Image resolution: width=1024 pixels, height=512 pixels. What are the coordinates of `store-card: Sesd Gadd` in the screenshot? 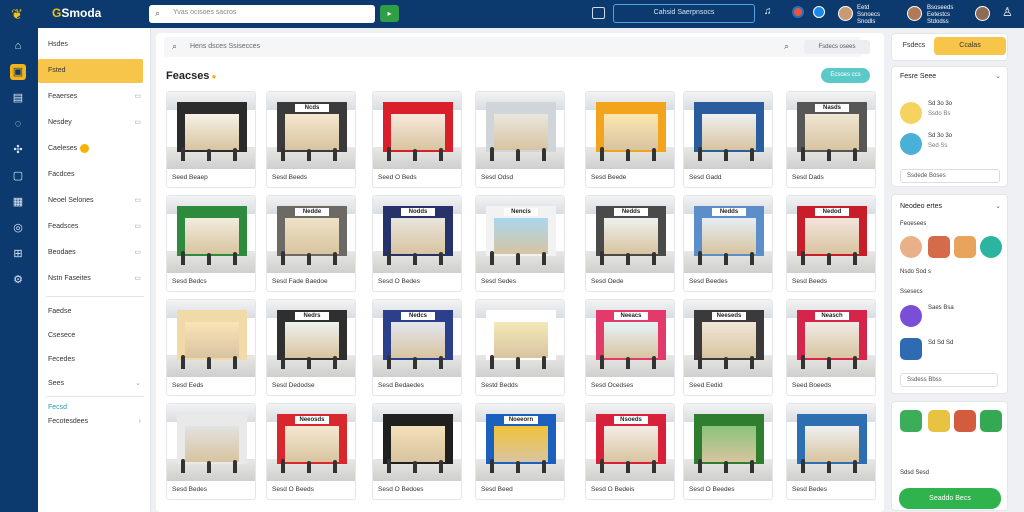 It's located at (728, 139).